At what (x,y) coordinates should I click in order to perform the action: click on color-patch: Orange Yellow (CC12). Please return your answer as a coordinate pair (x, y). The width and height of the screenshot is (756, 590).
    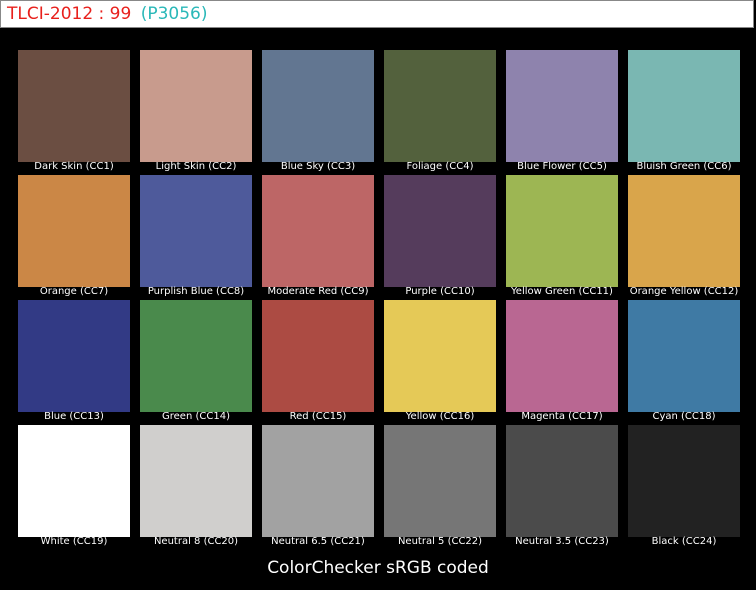
    Looking at the image, I should click on (684, 237).